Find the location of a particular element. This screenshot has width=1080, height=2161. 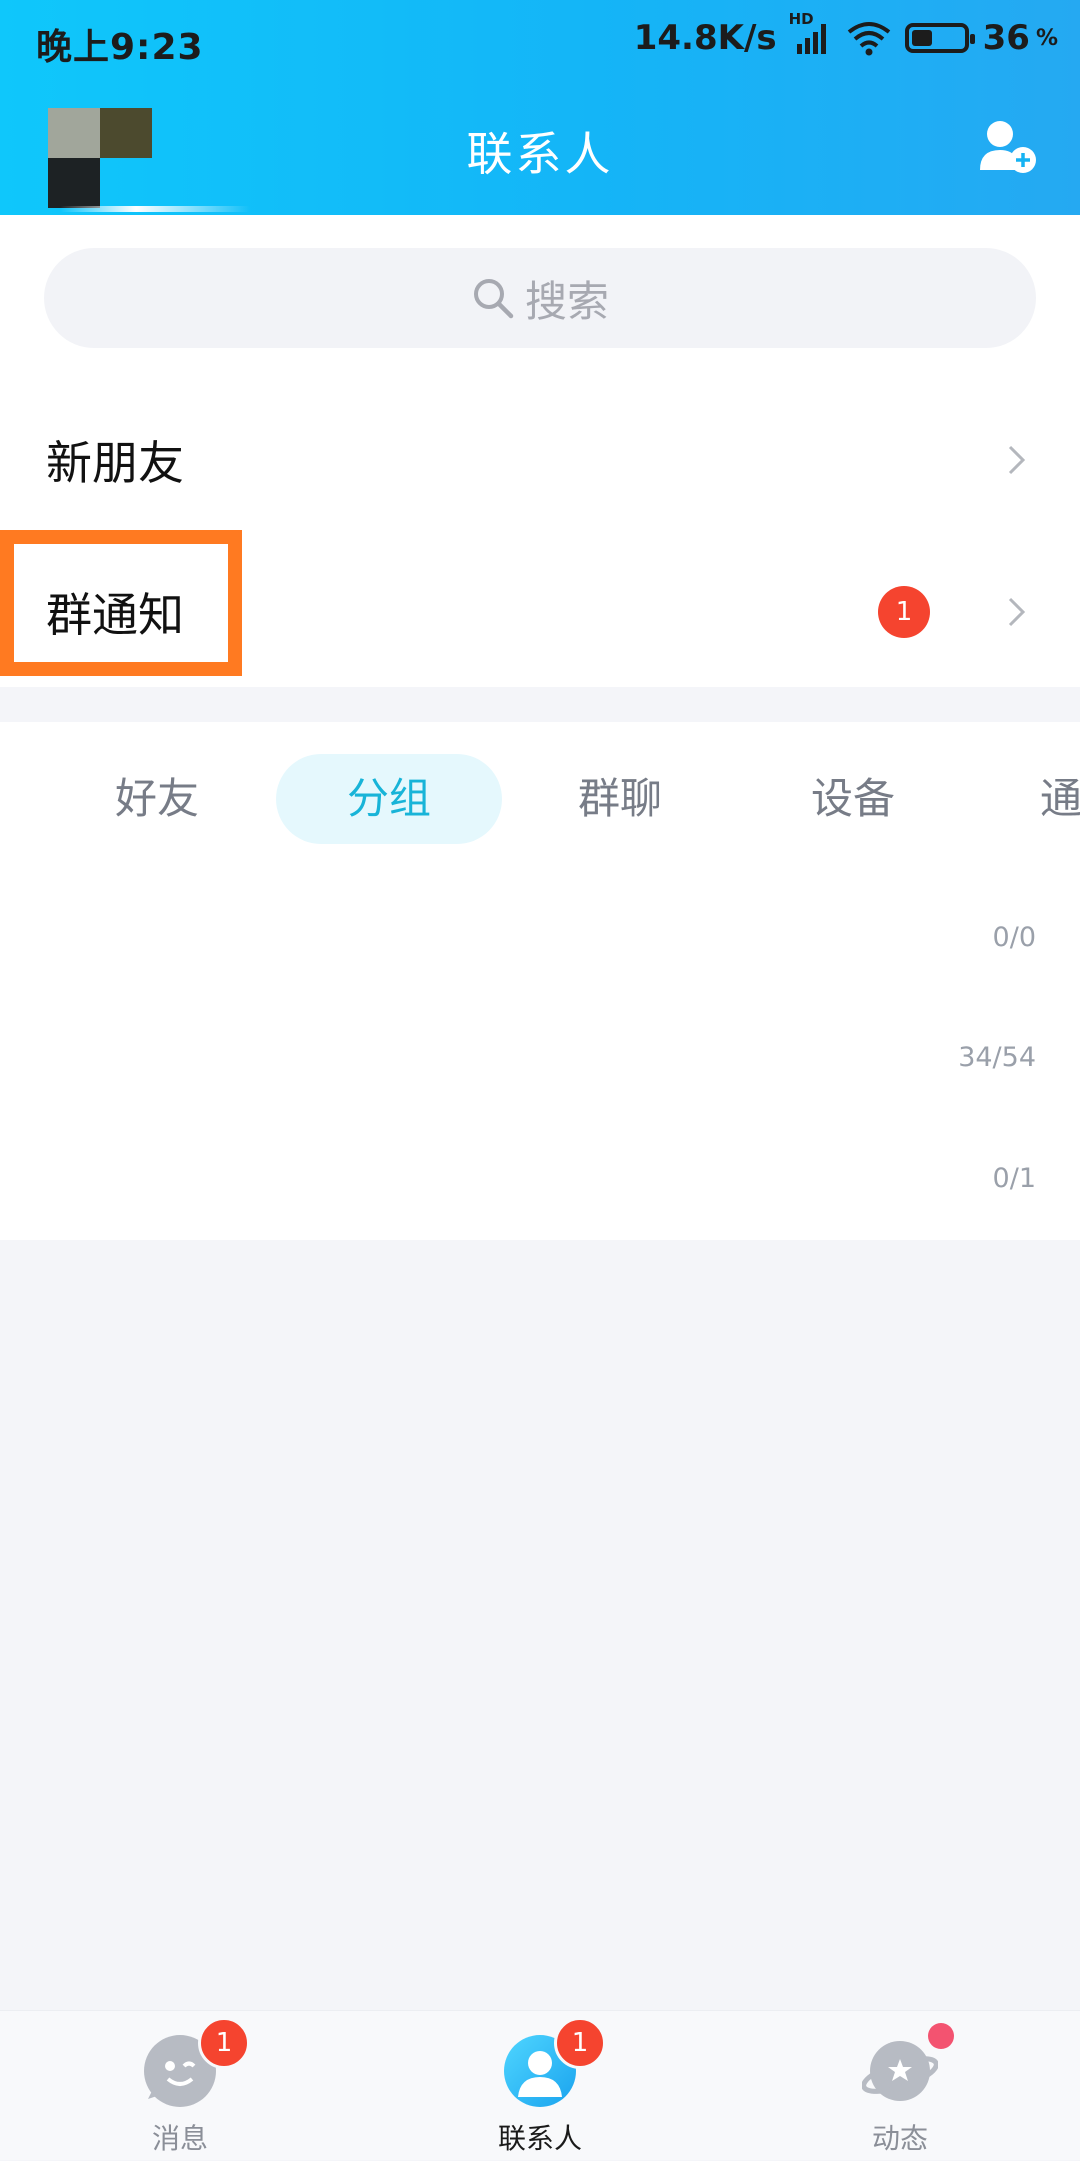

nav-moments: 动态 is located at coordinates (900, 2086).